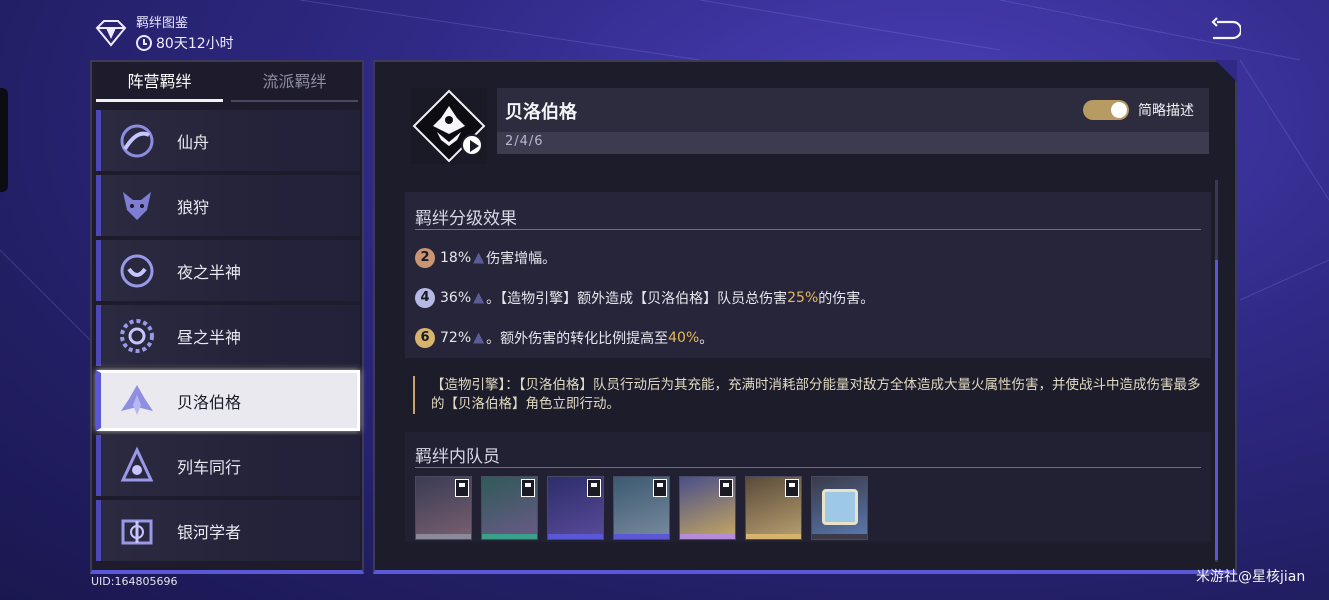 This screenshot has width=1329, height=600. I want to click on brief-description-toggle, so click(1106, 110).